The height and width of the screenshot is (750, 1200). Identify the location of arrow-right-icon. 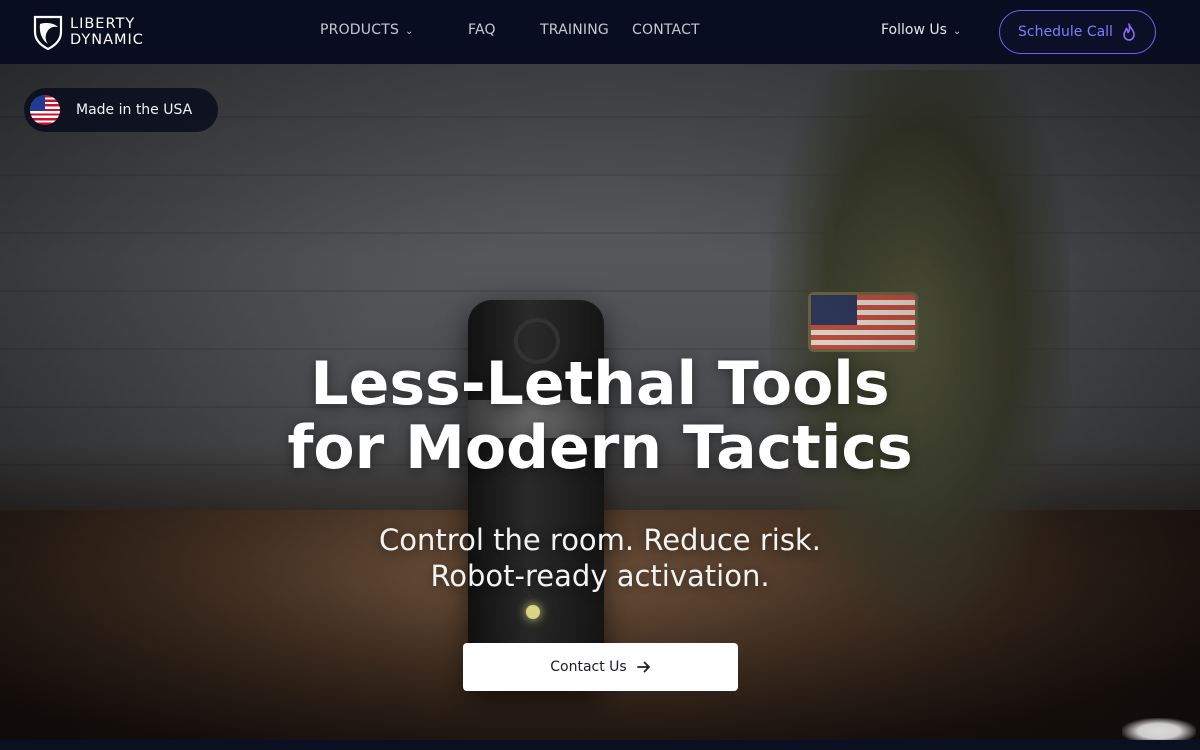
(643, 667).